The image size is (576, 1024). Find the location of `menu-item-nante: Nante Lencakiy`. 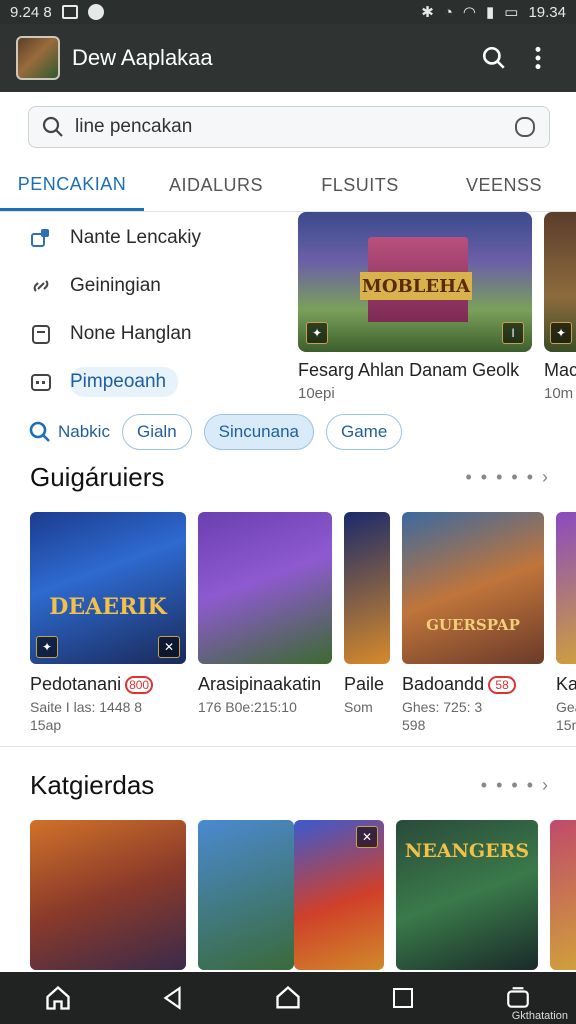

menu-item-nante: Nante Lencakiy is located at coordinates (153, 238).